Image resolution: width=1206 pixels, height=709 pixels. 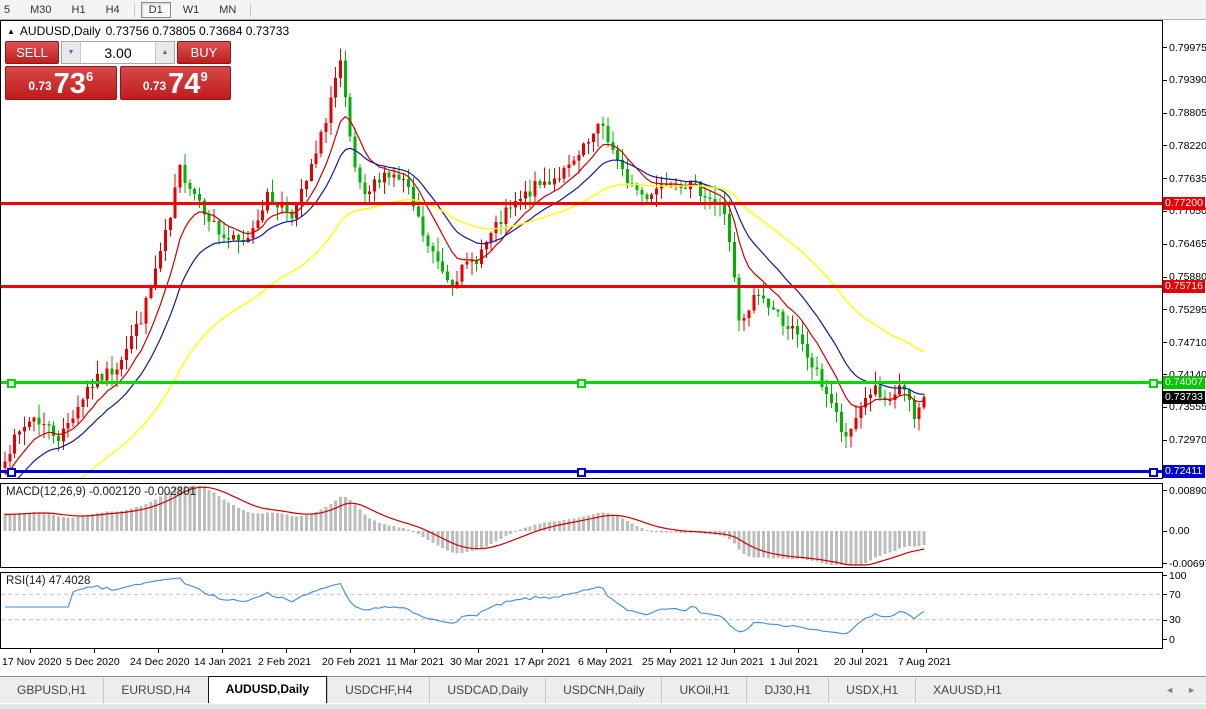 I want to click on tab-eurusd-h4: EURUSD,H4, so click(x=155, y=690).